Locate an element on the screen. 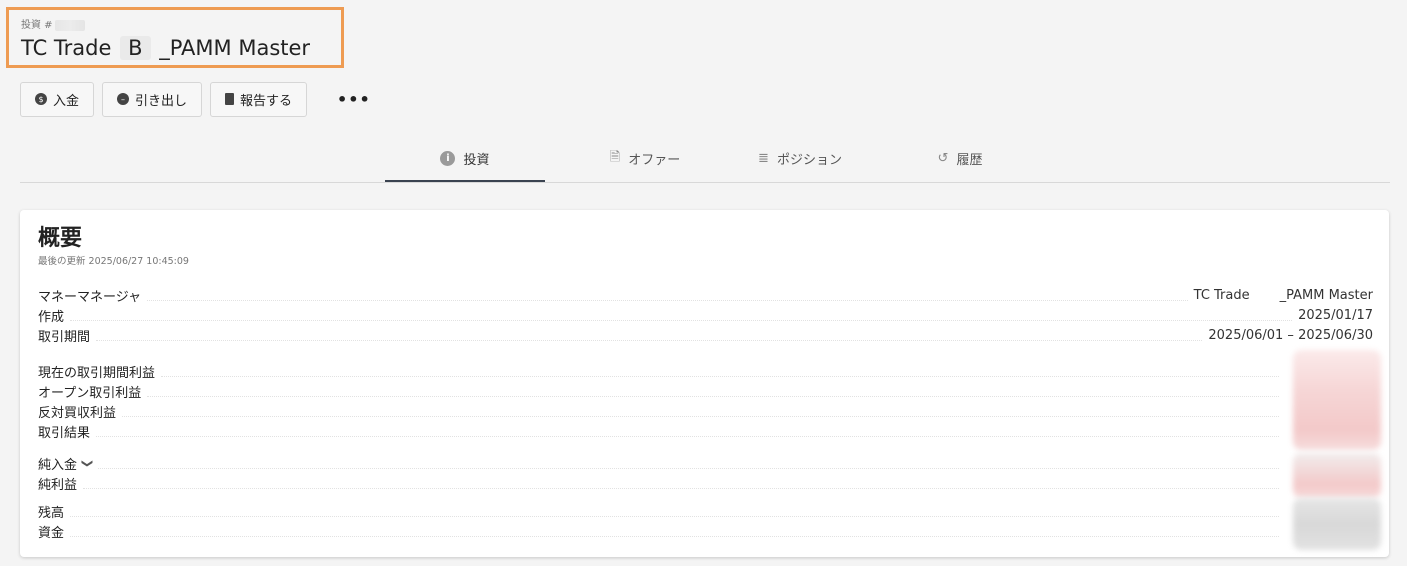  row-current-period-profit: 現在の取引期間利益 is located at coordinates (705, 371).